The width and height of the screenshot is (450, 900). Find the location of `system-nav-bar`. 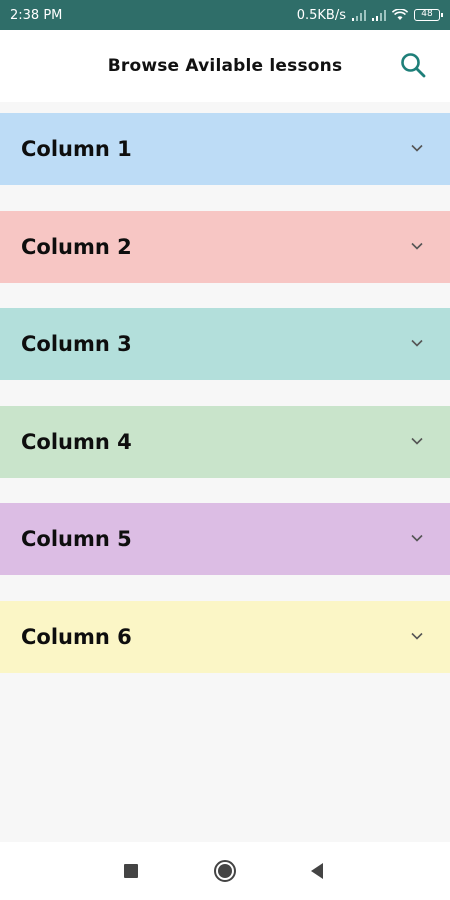

system-nav-bar is located at coordinates (225, 871).